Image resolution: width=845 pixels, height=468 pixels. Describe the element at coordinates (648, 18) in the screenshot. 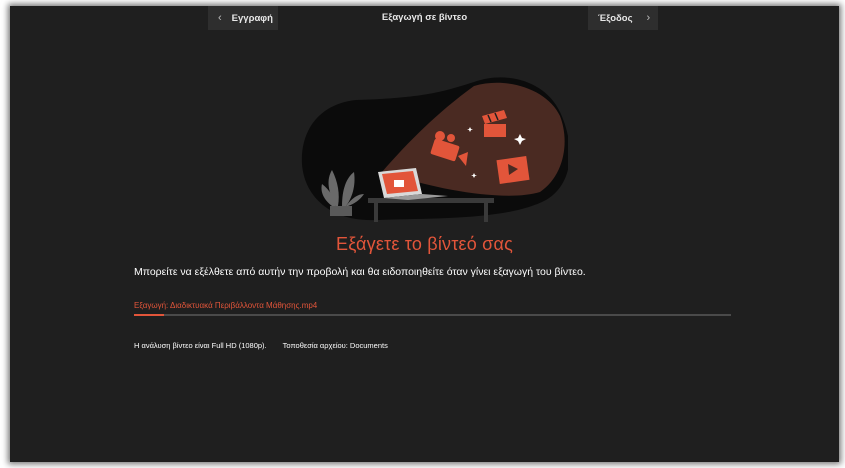

I see `chevron-right-icon: ›` at that location.